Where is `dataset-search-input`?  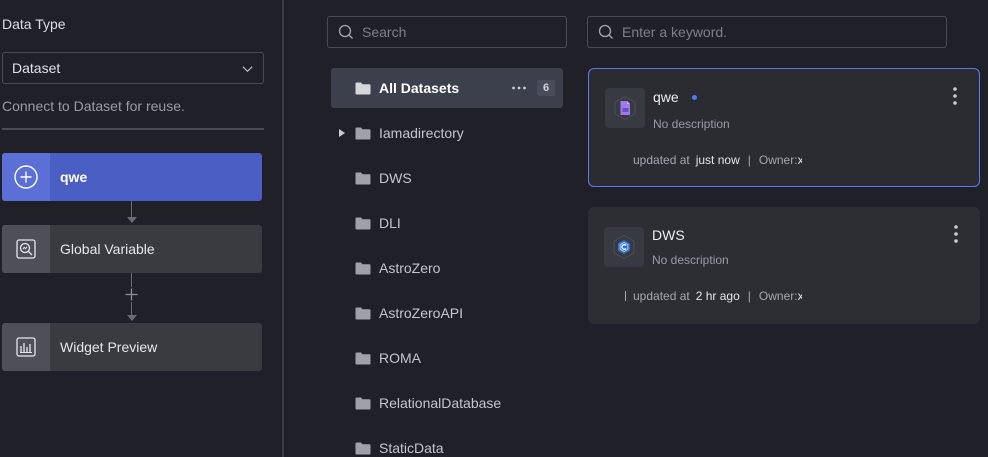 dataset-search-input is located at coordinates (779, 32).